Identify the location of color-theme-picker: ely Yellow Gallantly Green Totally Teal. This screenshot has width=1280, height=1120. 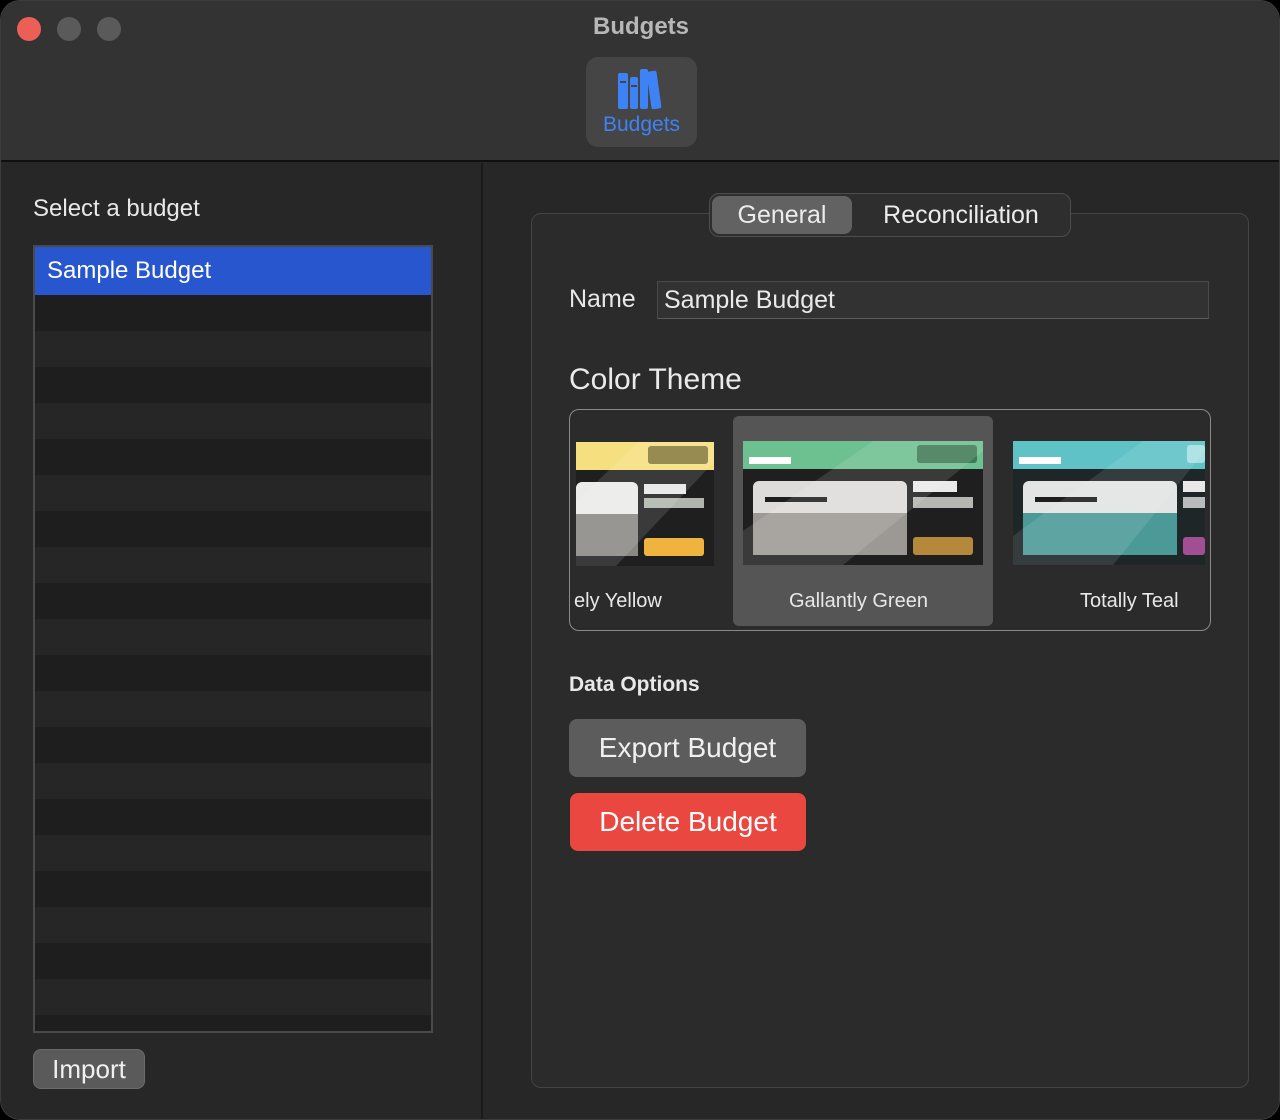
(890, 520).